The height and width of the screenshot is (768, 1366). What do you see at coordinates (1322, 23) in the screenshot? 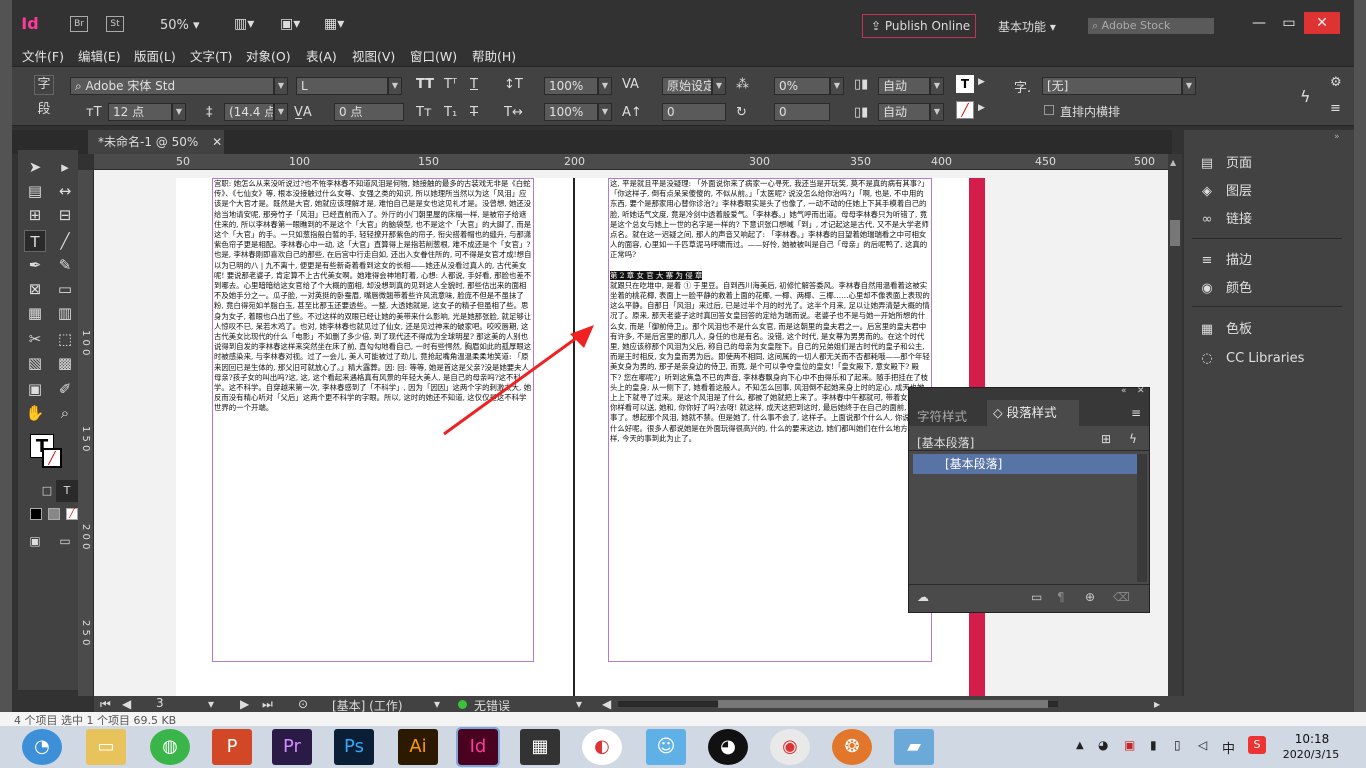
I see `close-window-button: ✕` at bounding box center [1322, 23].